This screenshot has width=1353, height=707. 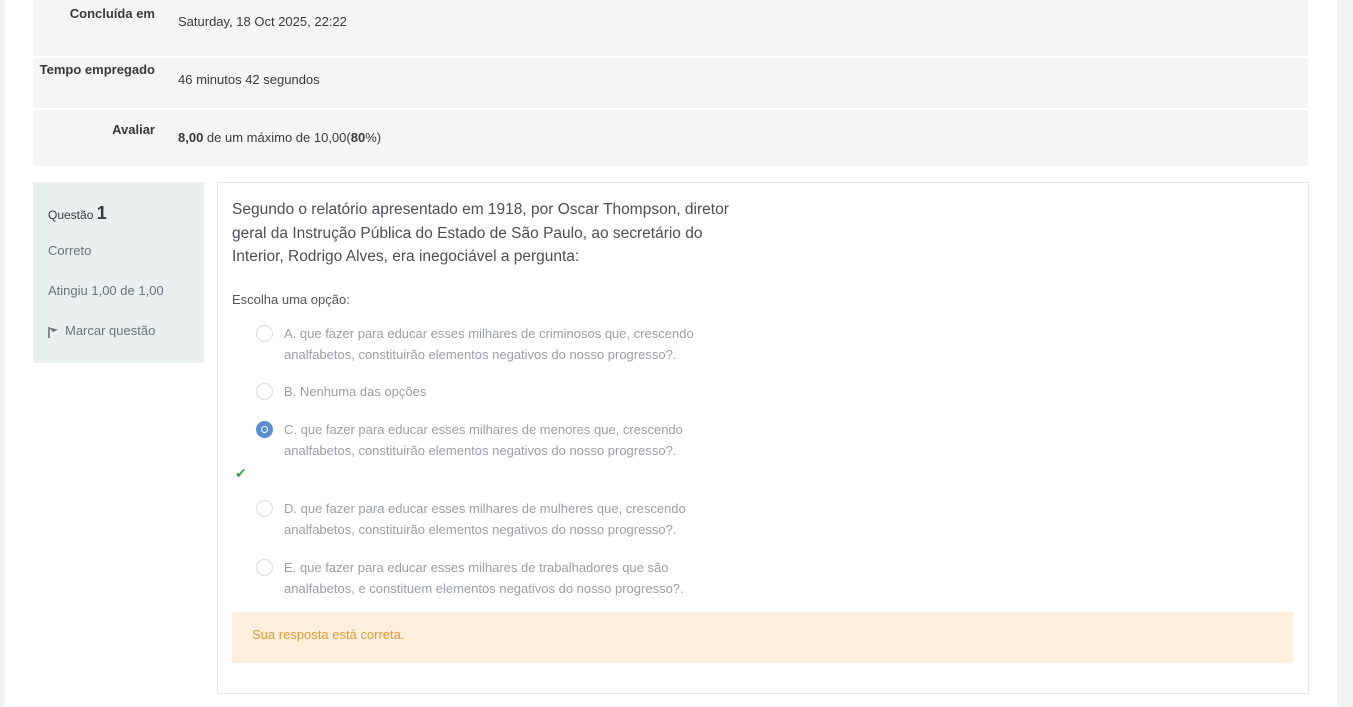 What do you see at coordinates (70, 250) in the screenshot?
I see `question-state: Correto` at bounding box center [70, 250].